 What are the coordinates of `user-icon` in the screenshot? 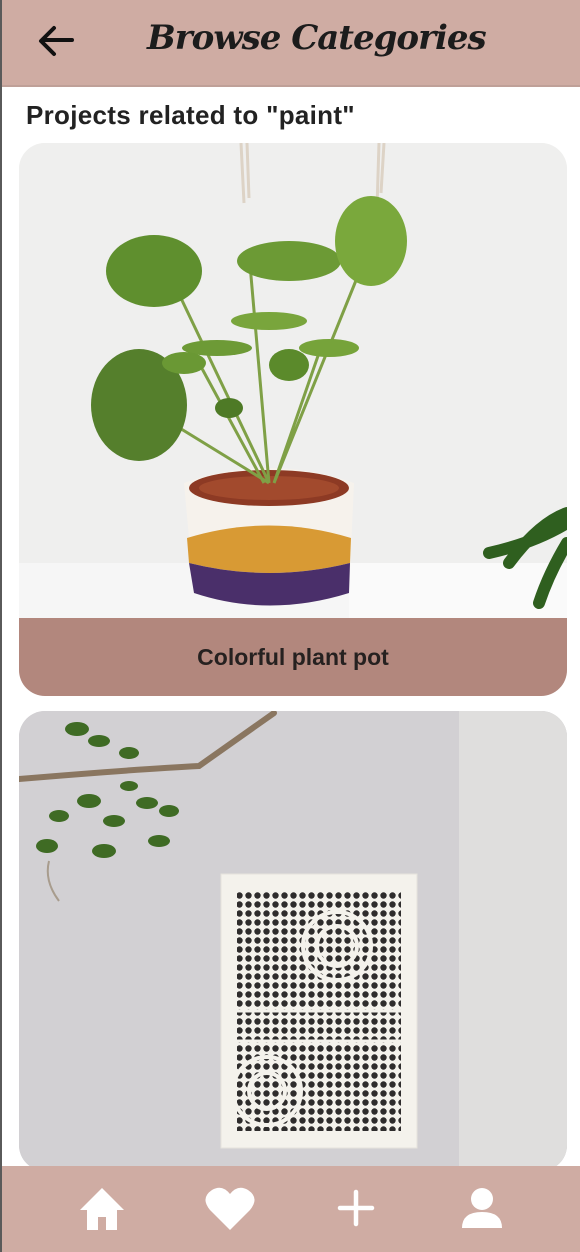 It's located at (482, 1208).